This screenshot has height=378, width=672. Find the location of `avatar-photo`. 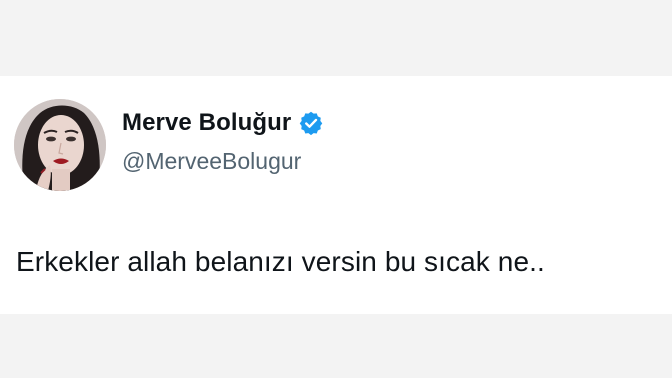

avatar-photo is located at coordinates (60, 145).